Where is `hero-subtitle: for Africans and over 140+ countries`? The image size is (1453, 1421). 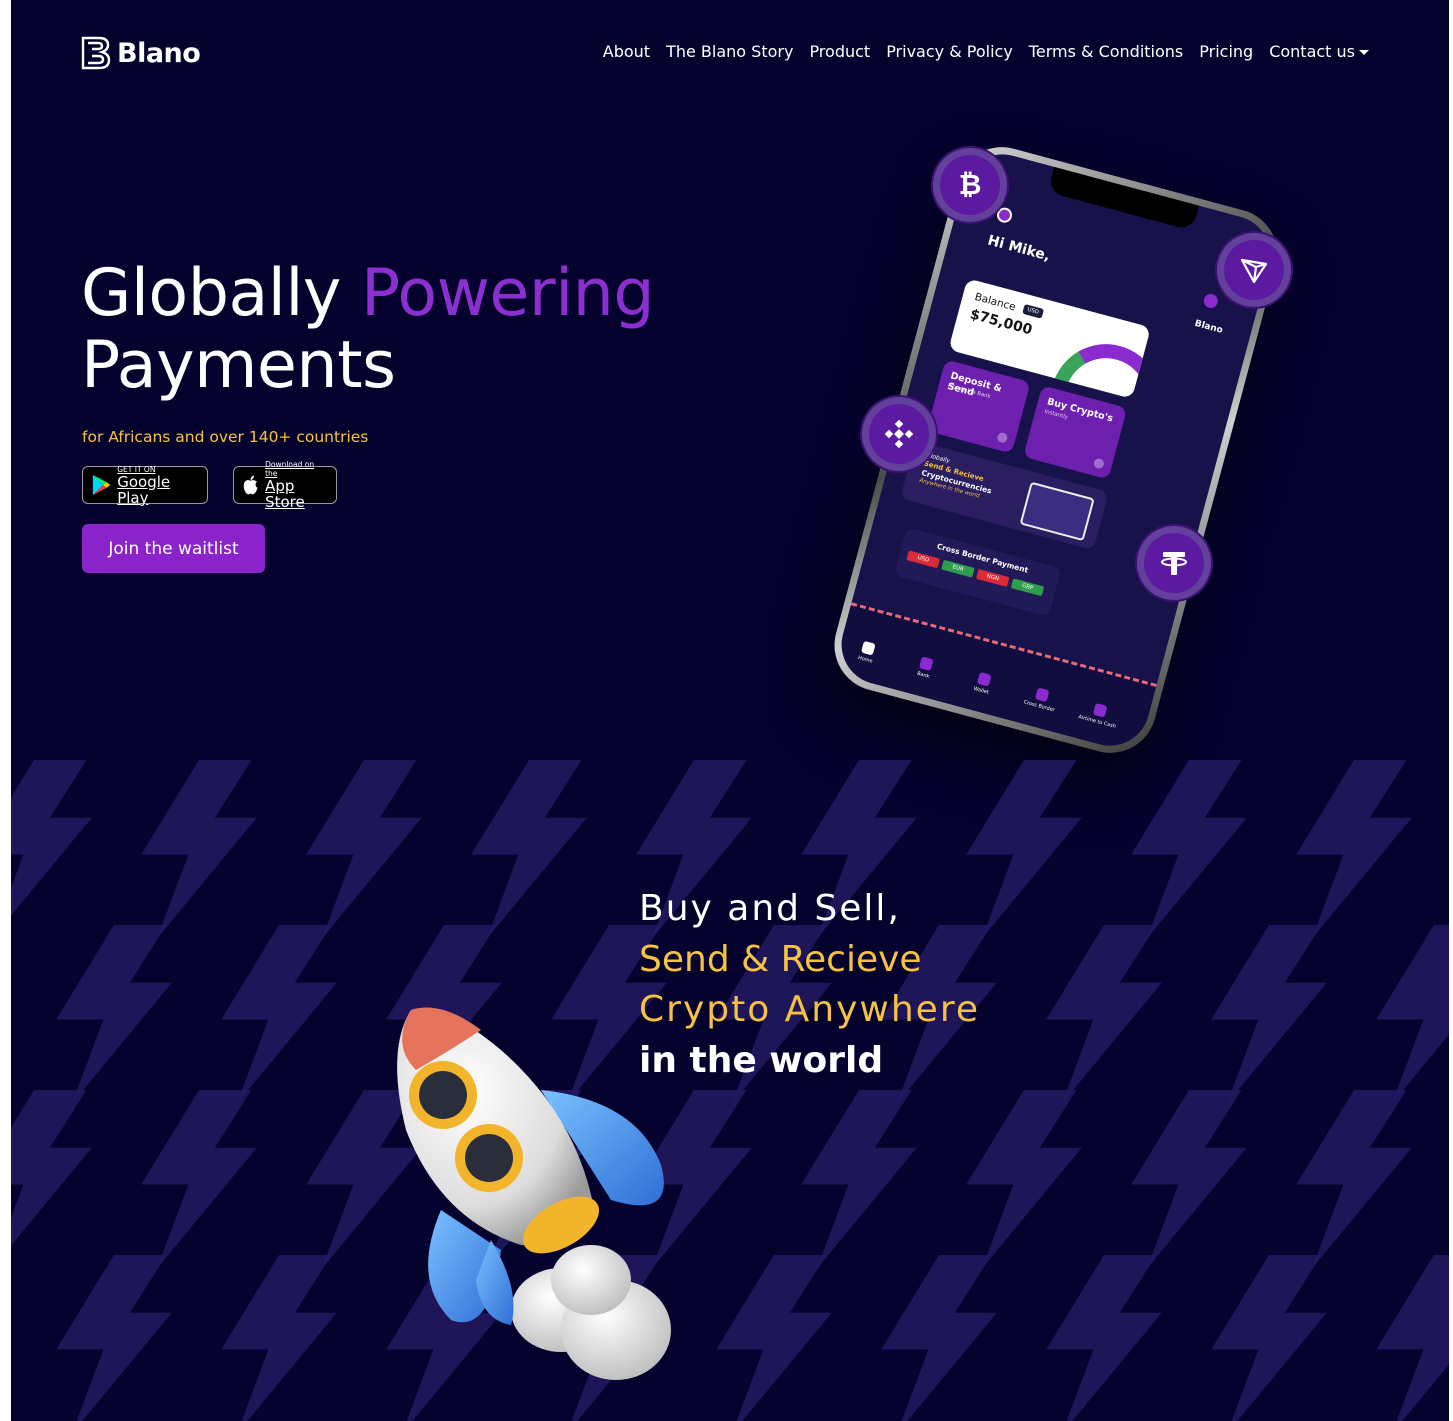 hero-subtitle: for Africans and over 140+ countries is located at coordinates (225, 437).